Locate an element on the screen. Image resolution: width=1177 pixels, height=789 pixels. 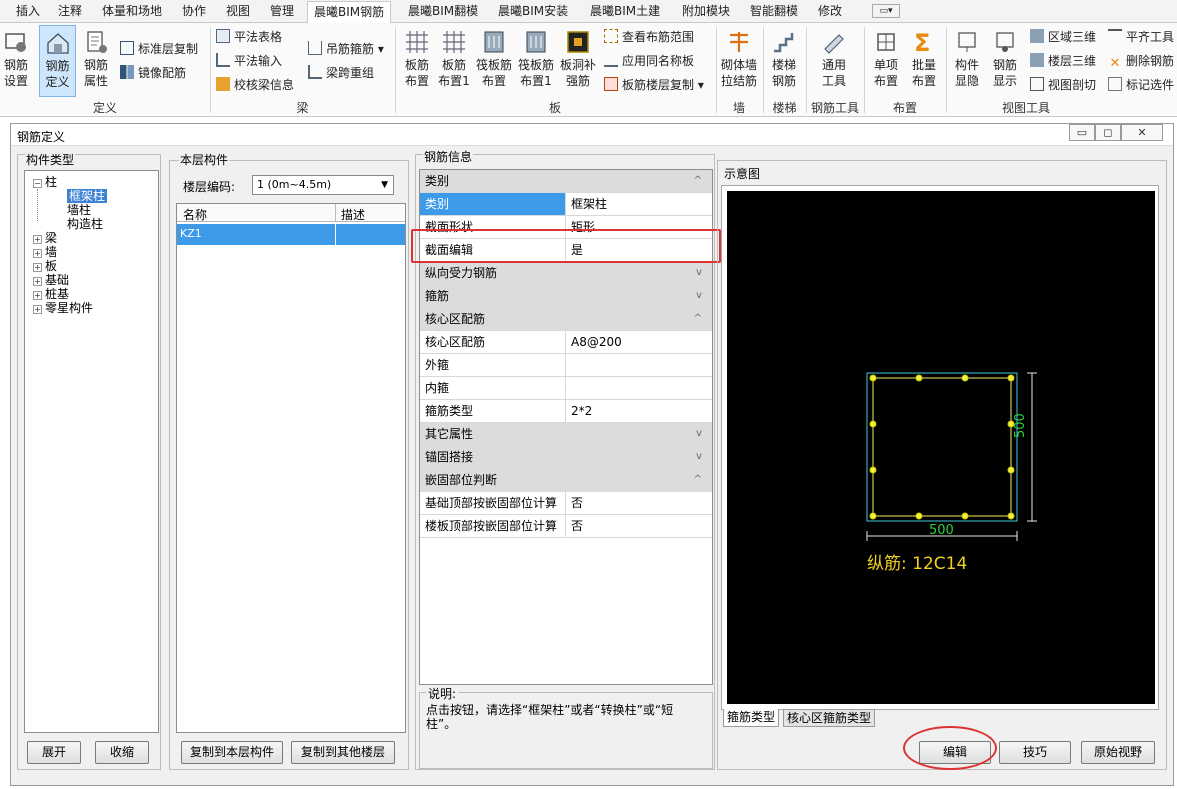
standard-floor-copy-button: 标准层复制 is located at coordinates (159, 49).